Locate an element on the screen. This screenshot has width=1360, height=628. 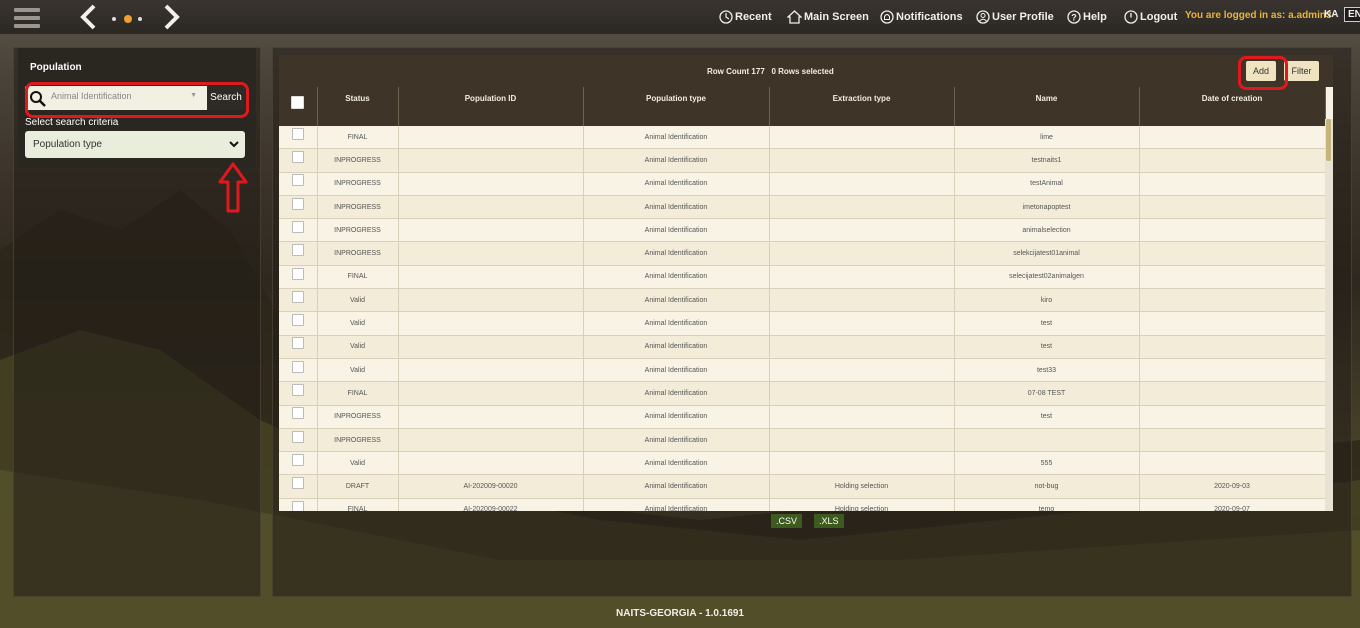
column-header-name: Name is located at coordinates (1047, 106).